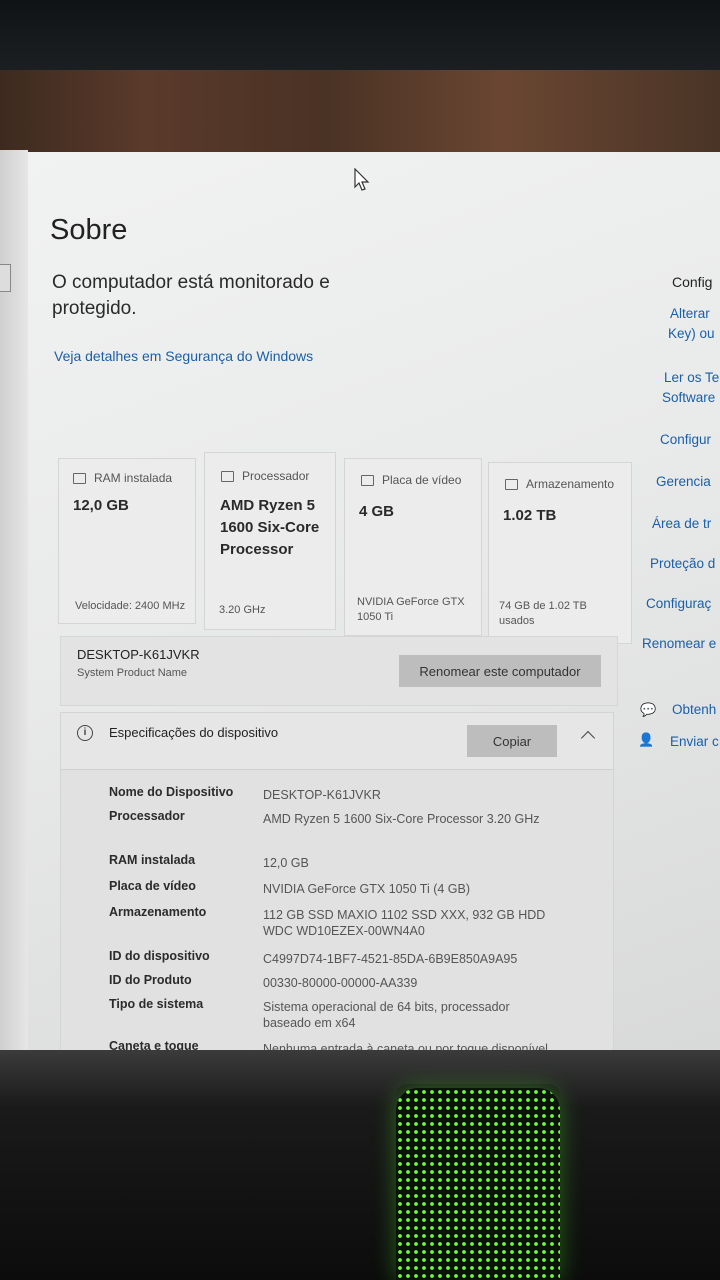  What do you see at coordinates (362, 179) in the screenshot?
I see `mouse-cursor-icon` at bounding box center [362, 179].